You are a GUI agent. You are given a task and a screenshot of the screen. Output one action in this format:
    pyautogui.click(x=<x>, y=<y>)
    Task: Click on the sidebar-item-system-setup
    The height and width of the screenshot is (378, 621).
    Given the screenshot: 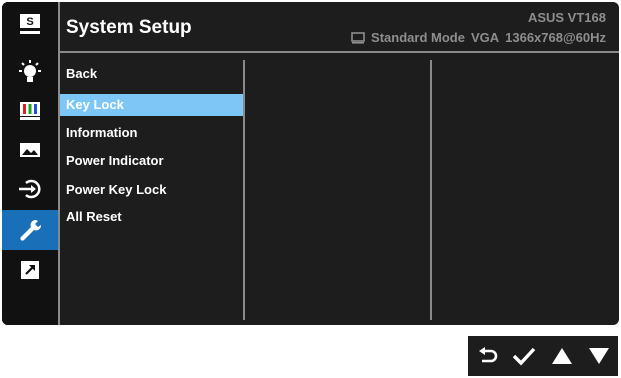 What is the action you would take?
    pyautogui.click(x=30, y=230)
    